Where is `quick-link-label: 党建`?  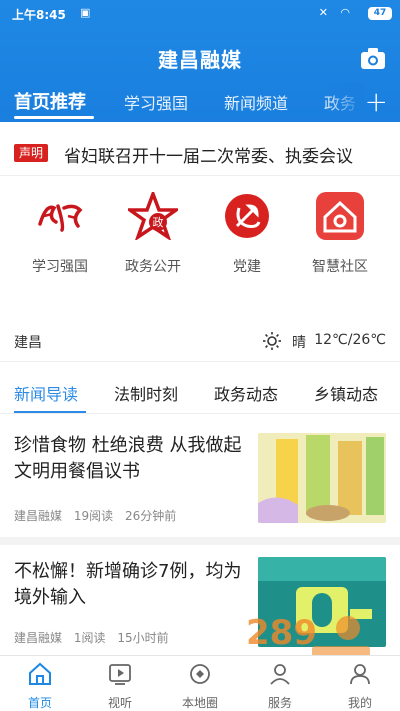 quick-link-label: 党建 is located at coordinates (247, 267).